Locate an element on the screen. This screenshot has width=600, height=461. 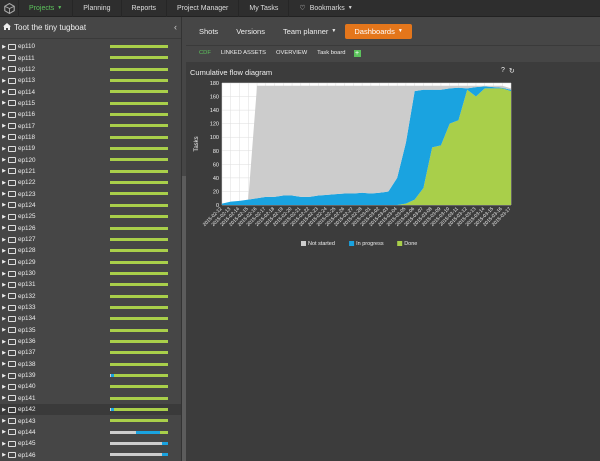
nav-label: Bookmarks is located at coordinates (327, 8).